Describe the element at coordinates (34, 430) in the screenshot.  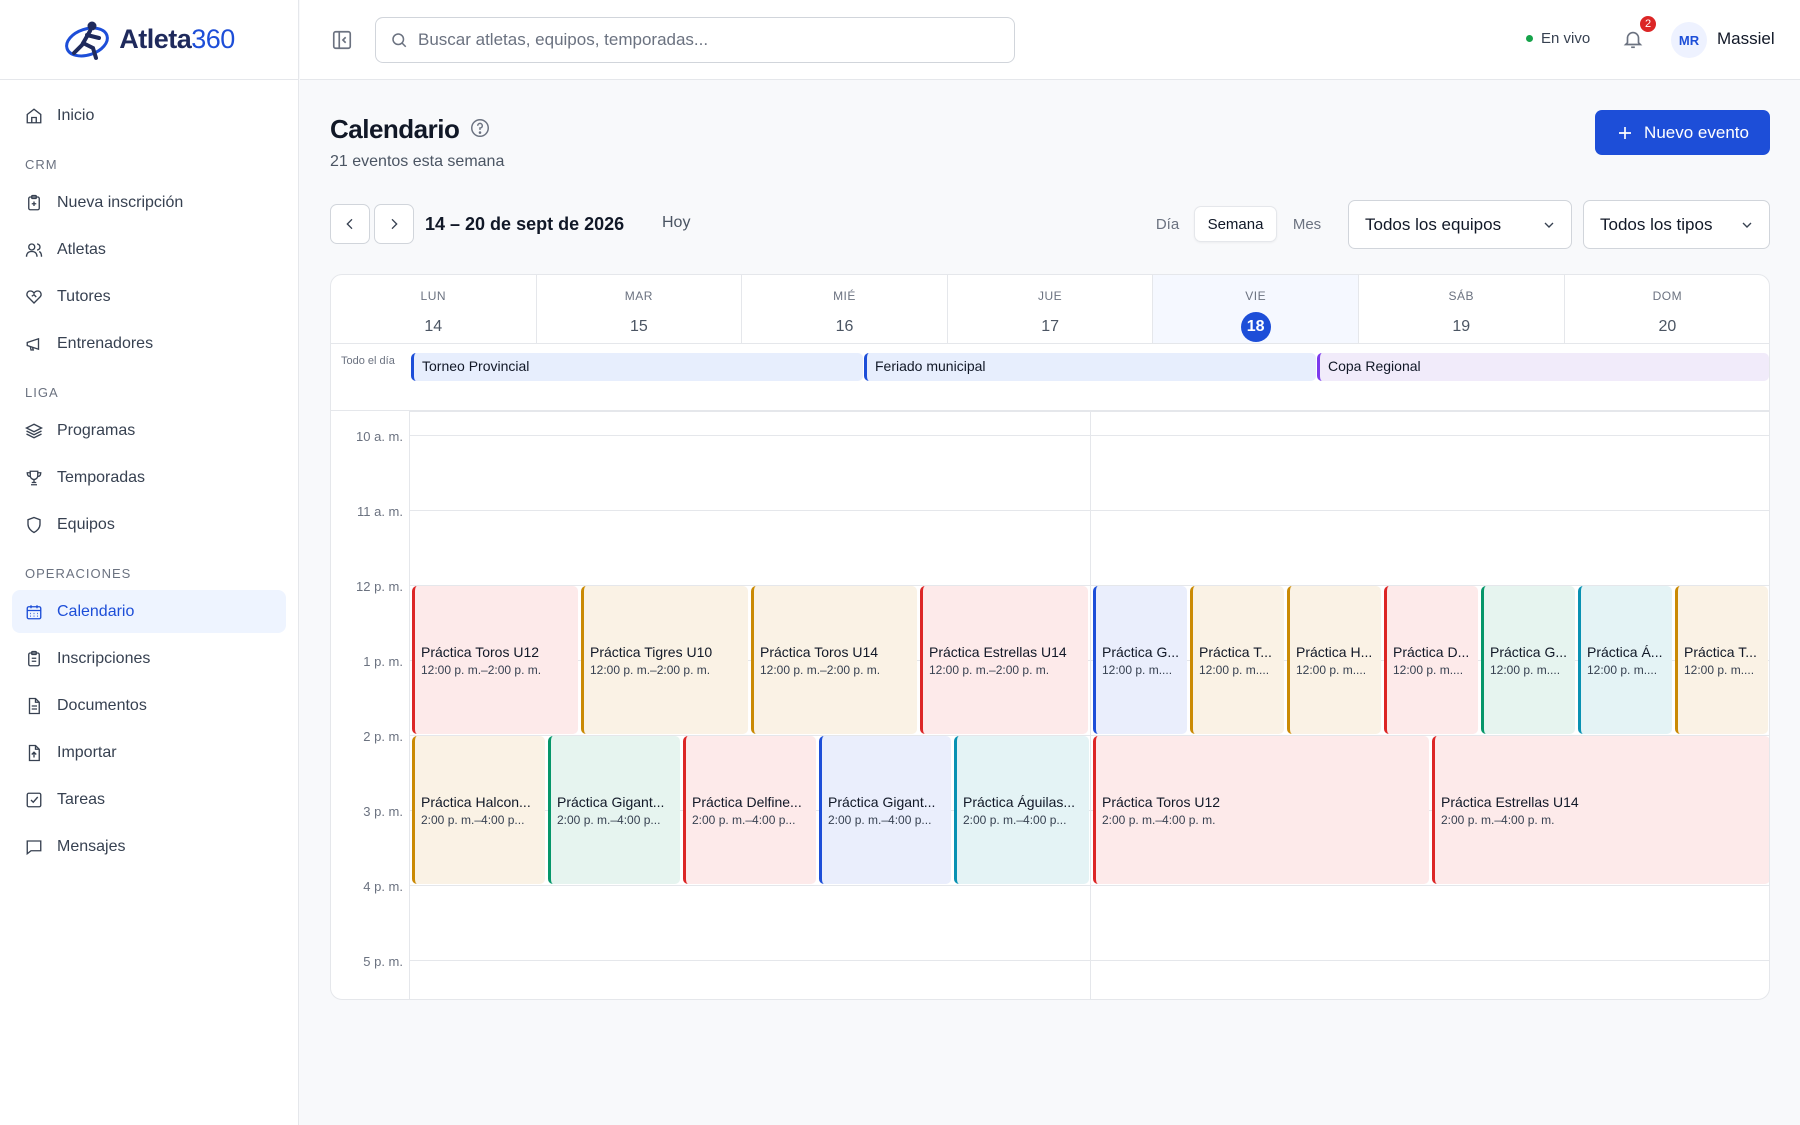
I see `layers-icon` at that location.